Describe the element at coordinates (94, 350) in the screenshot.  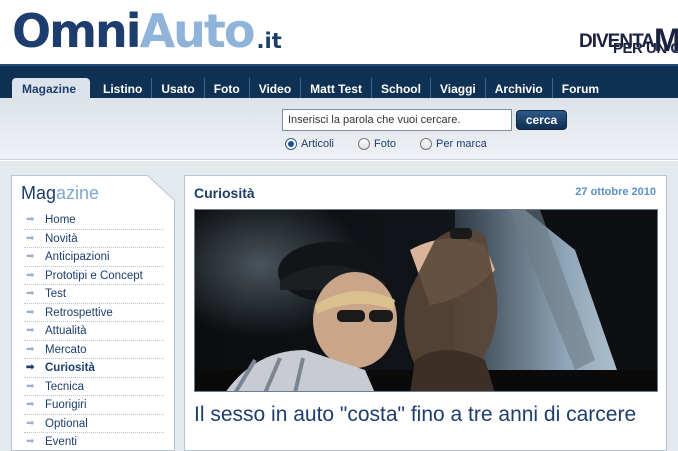
I see `sidebar-item: ➡ Mercato` at that location.